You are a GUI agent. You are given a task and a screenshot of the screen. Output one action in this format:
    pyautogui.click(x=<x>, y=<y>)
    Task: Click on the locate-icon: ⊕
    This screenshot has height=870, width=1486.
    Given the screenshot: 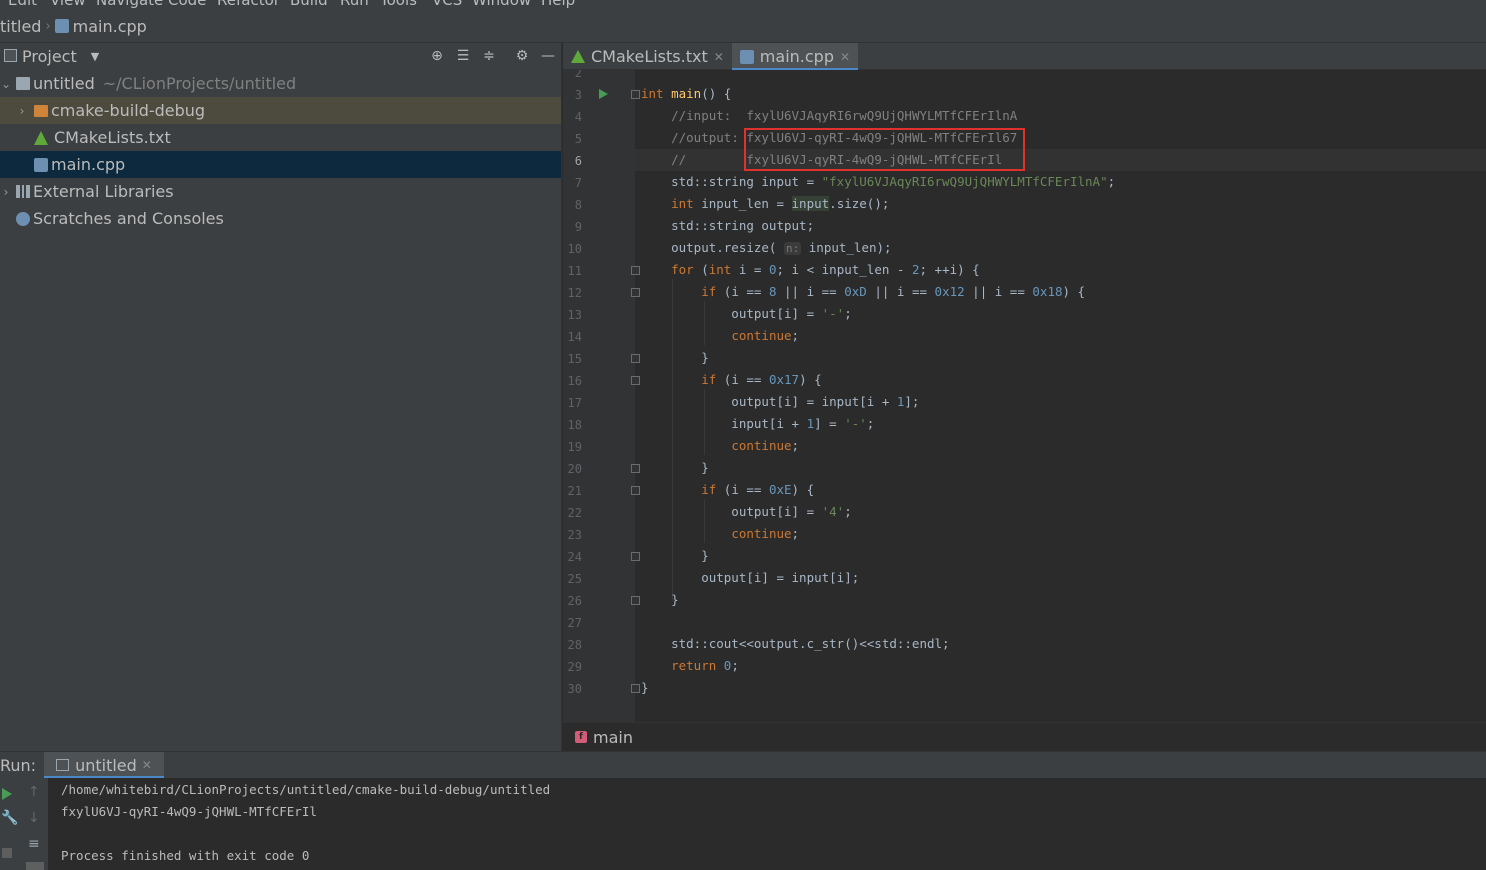 What is the action you would take?
    pyautogui.click(x=437, y=56)
    